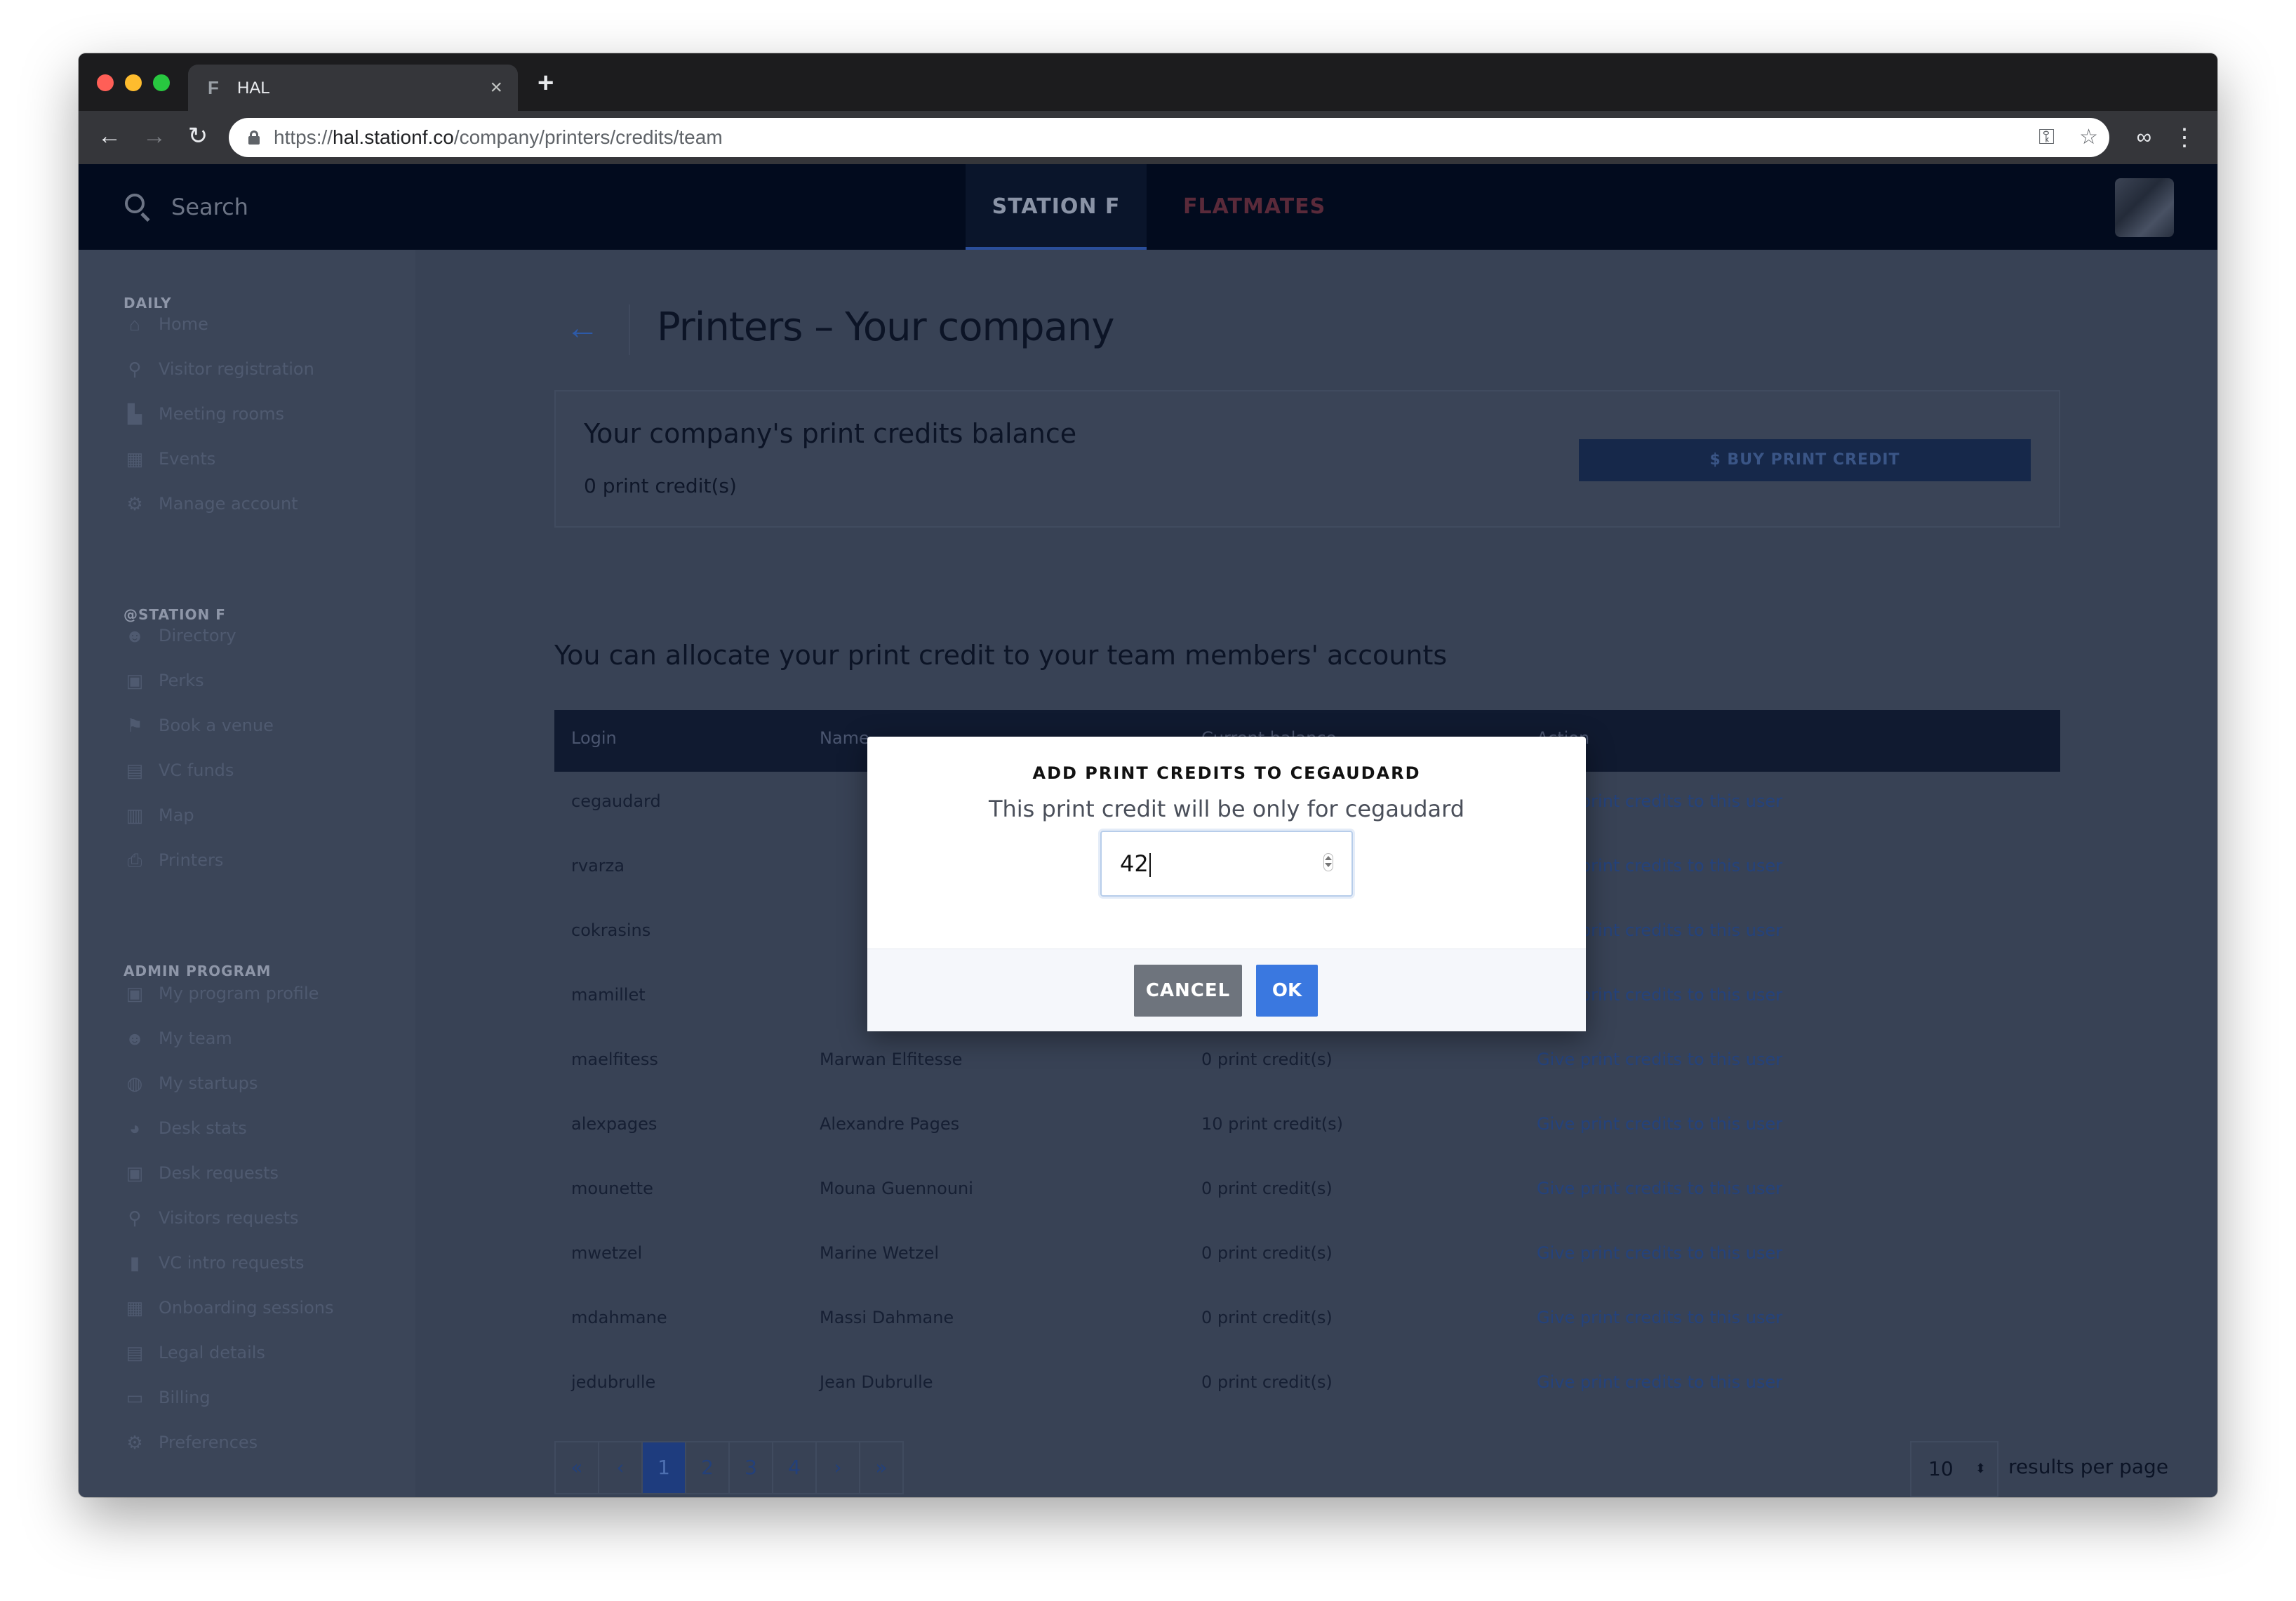 Image resolution: width=2296 pixels, height=1601 pixels. I want to click on search-input: Search, so click(210, 207).